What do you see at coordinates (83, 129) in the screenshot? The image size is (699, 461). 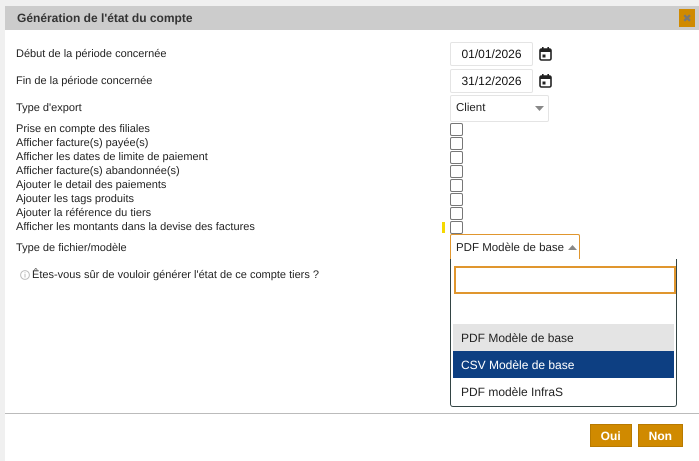 I see `option-label: Prise en compte des filiales` at bounding box center [83, 129].